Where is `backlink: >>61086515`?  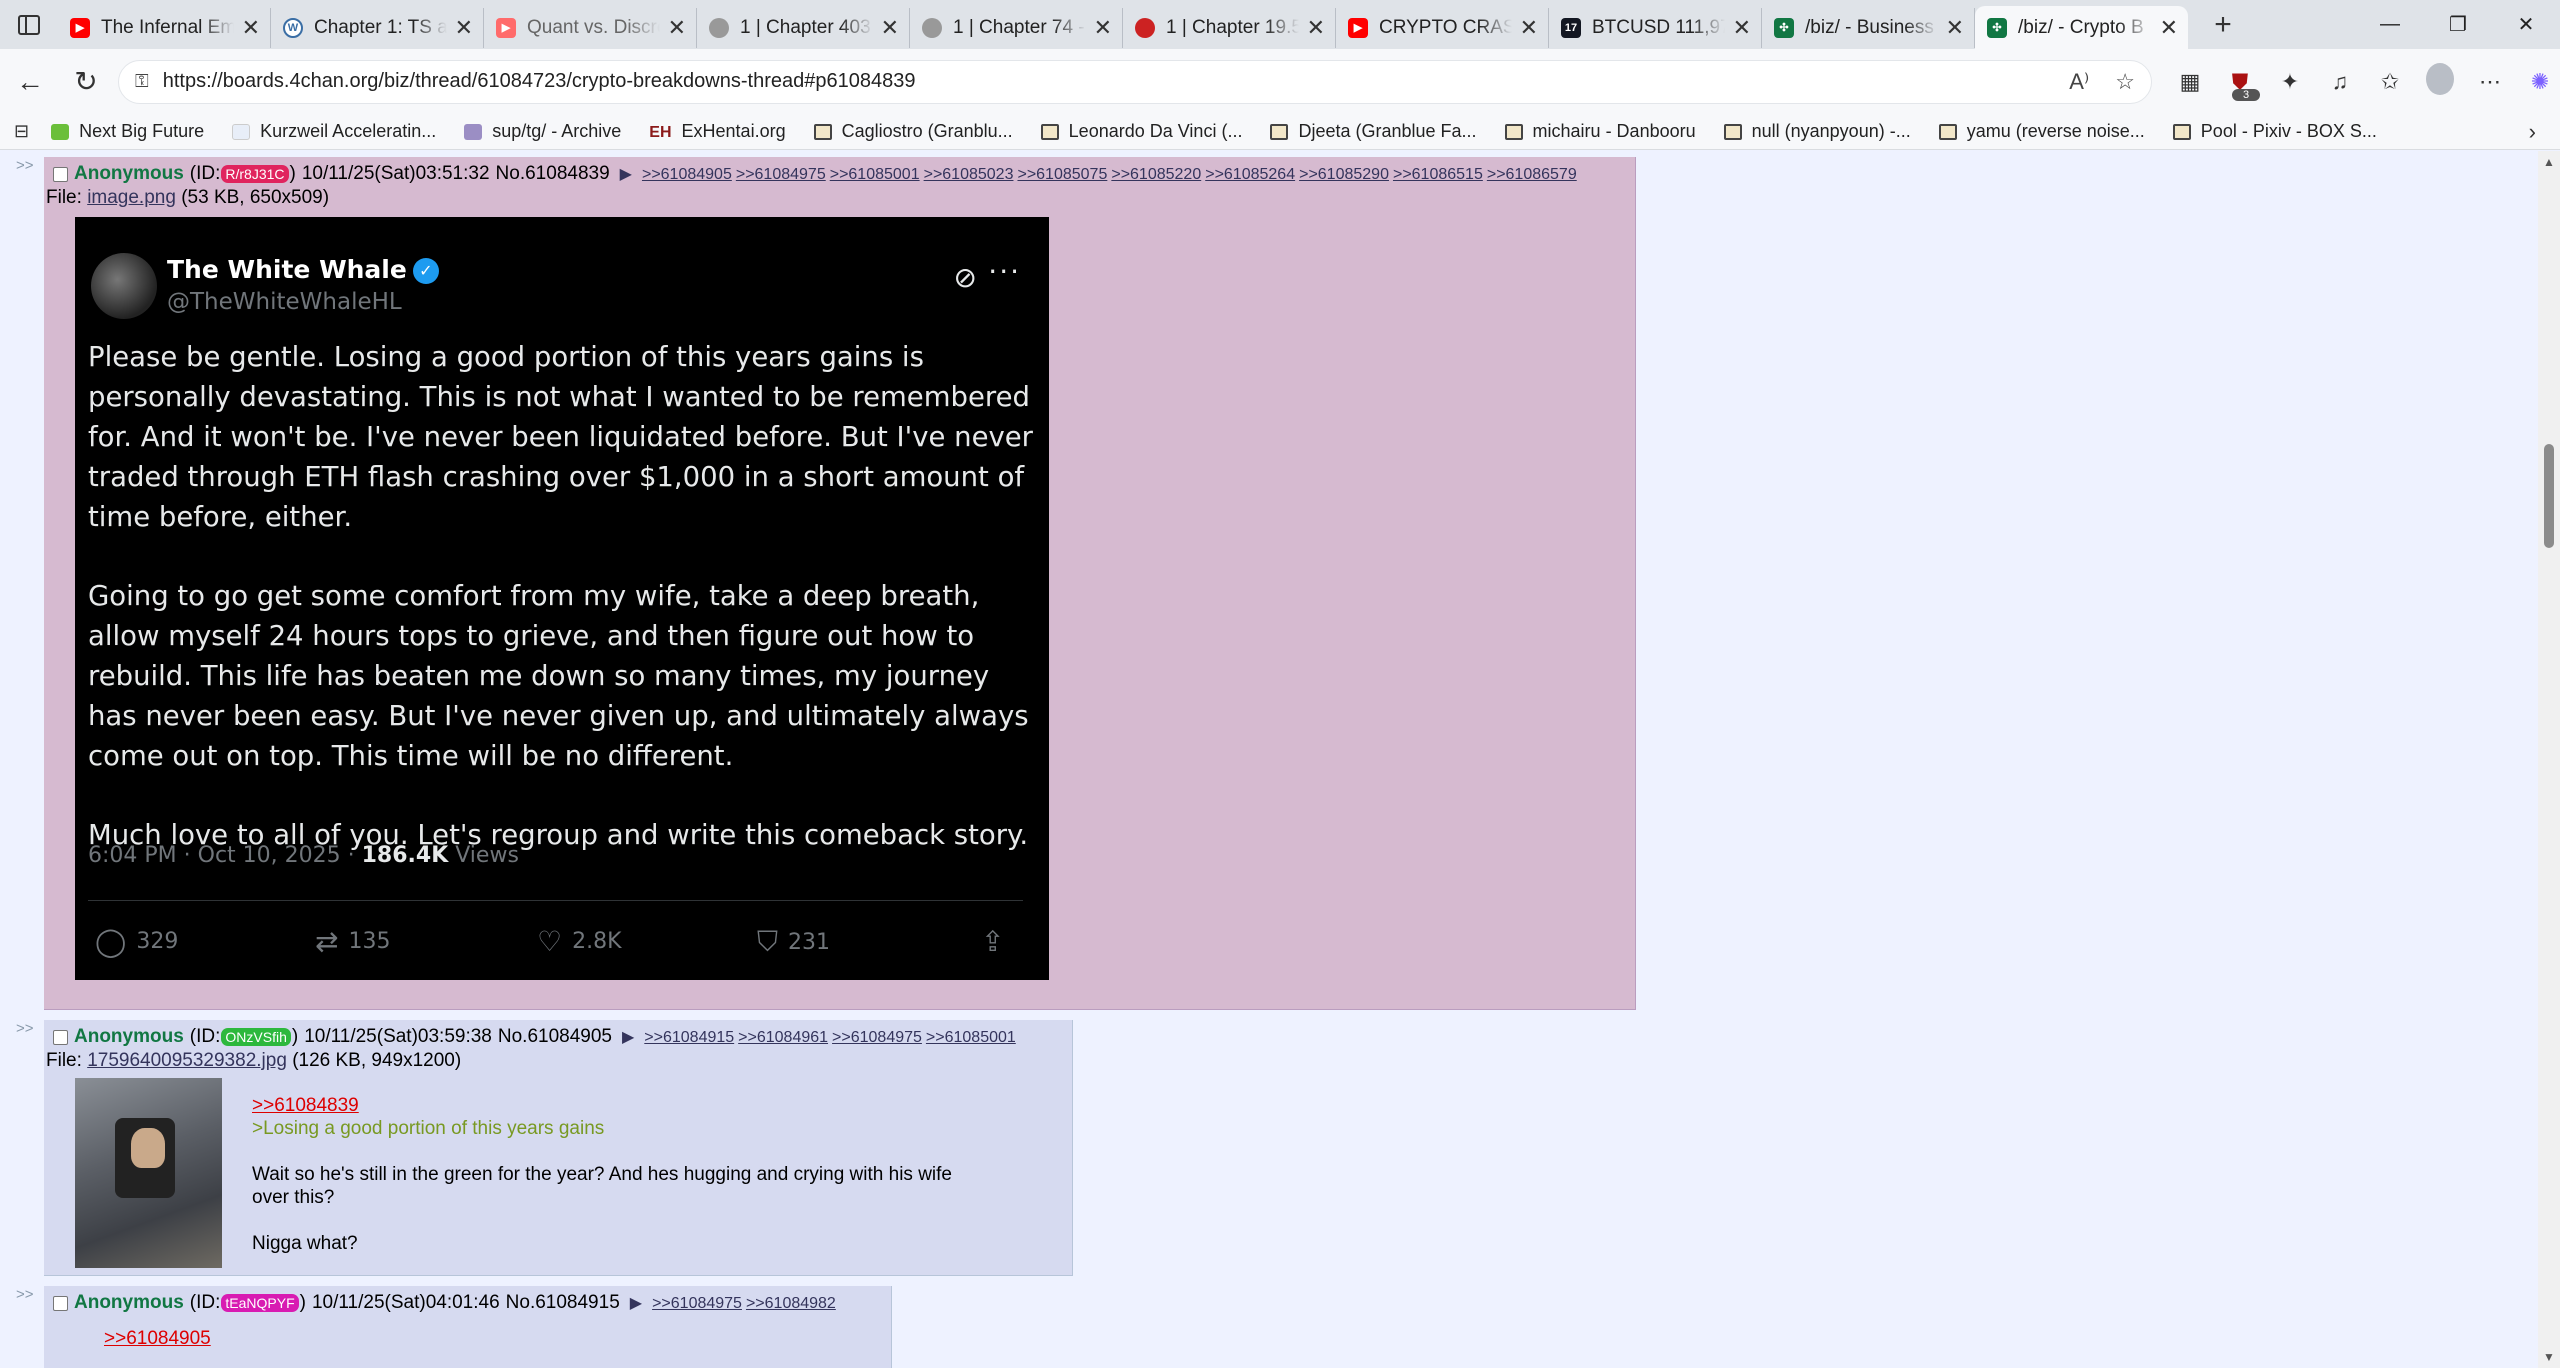 backlink: >>61086515 is located at coordinates (1438, 174).